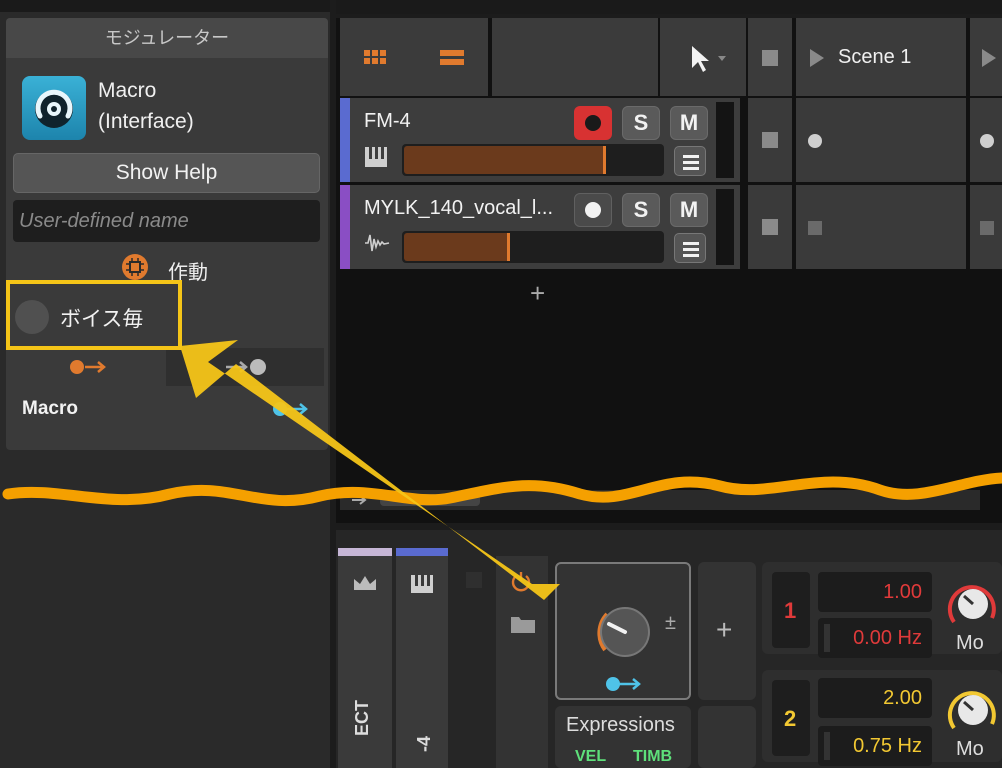 The height and width of the screenshot is (768, 1002). I want to click on arrow-annotation, so click(370, 470).